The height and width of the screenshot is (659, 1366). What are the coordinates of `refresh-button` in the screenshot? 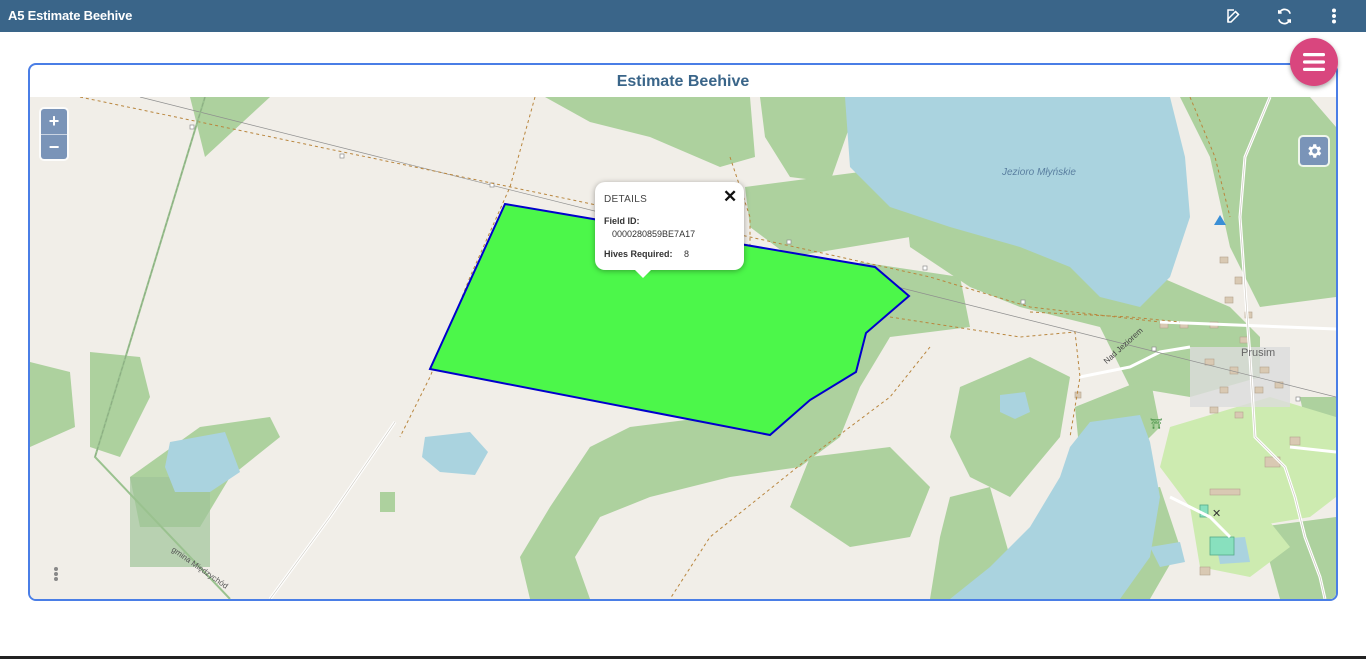 It's located at (1284, 16).